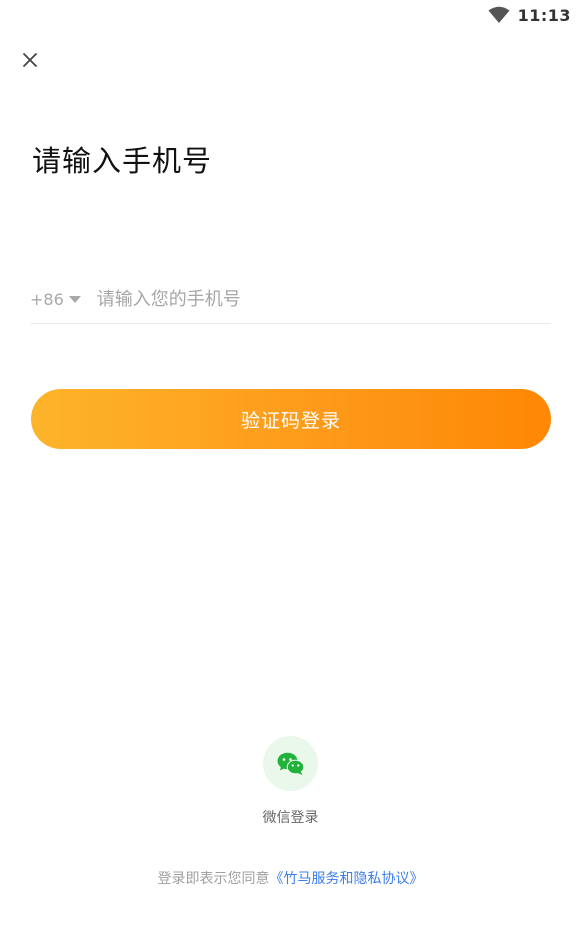 The height and width of the screenshot is (930, 581). I want to click on close-button, so click(30, 60).